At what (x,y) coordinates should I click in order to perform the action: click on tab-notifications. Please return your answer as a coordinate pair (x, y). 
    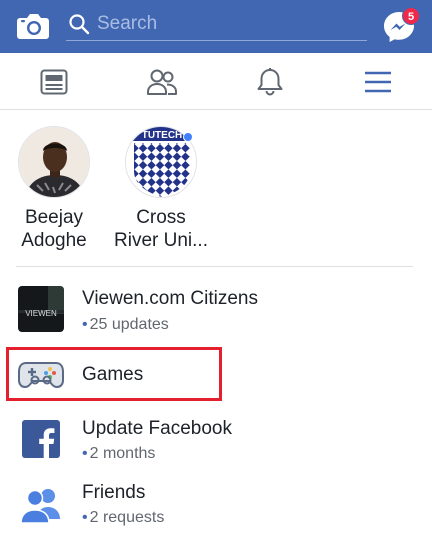
    Looking at the image, I should click on (270, 81).